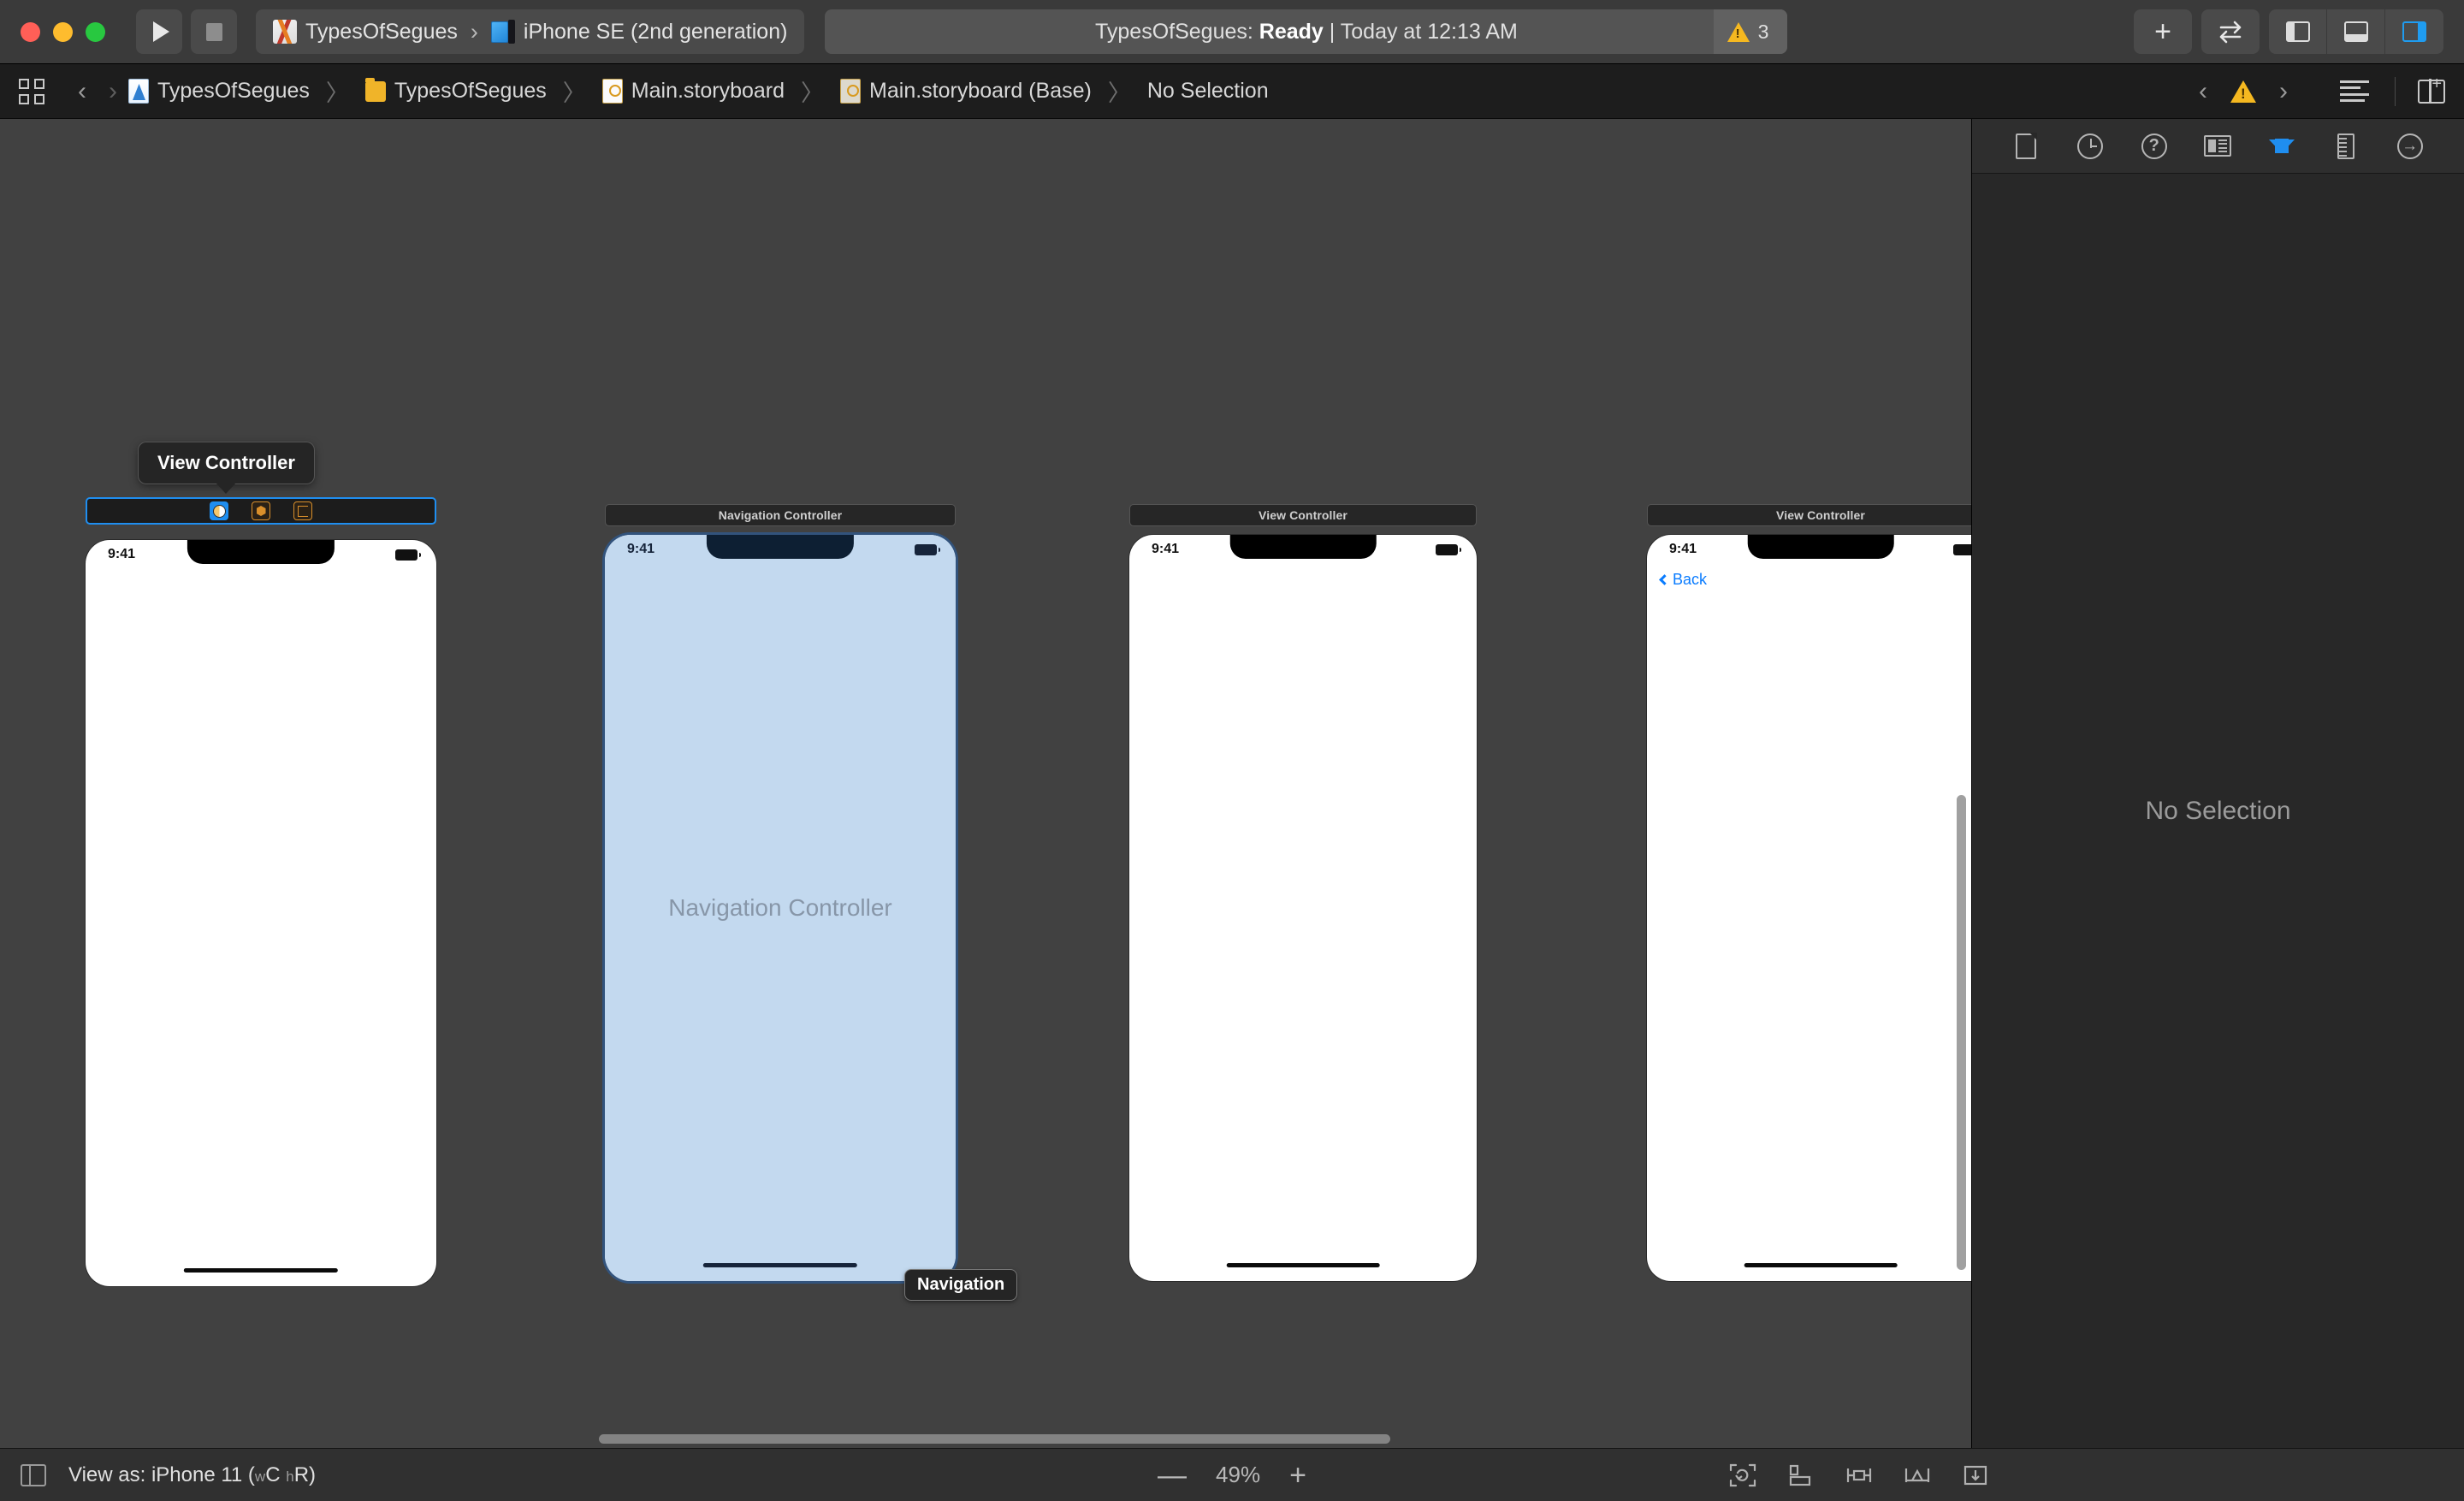  I want to click on project-icon, so click(138, 91).